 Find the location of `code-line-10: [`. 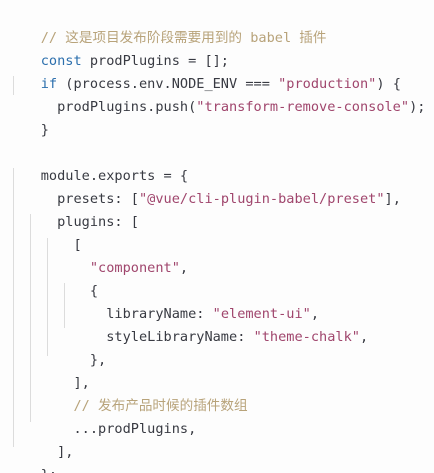

code-line-10: [ is located at coordinates (45, 232).